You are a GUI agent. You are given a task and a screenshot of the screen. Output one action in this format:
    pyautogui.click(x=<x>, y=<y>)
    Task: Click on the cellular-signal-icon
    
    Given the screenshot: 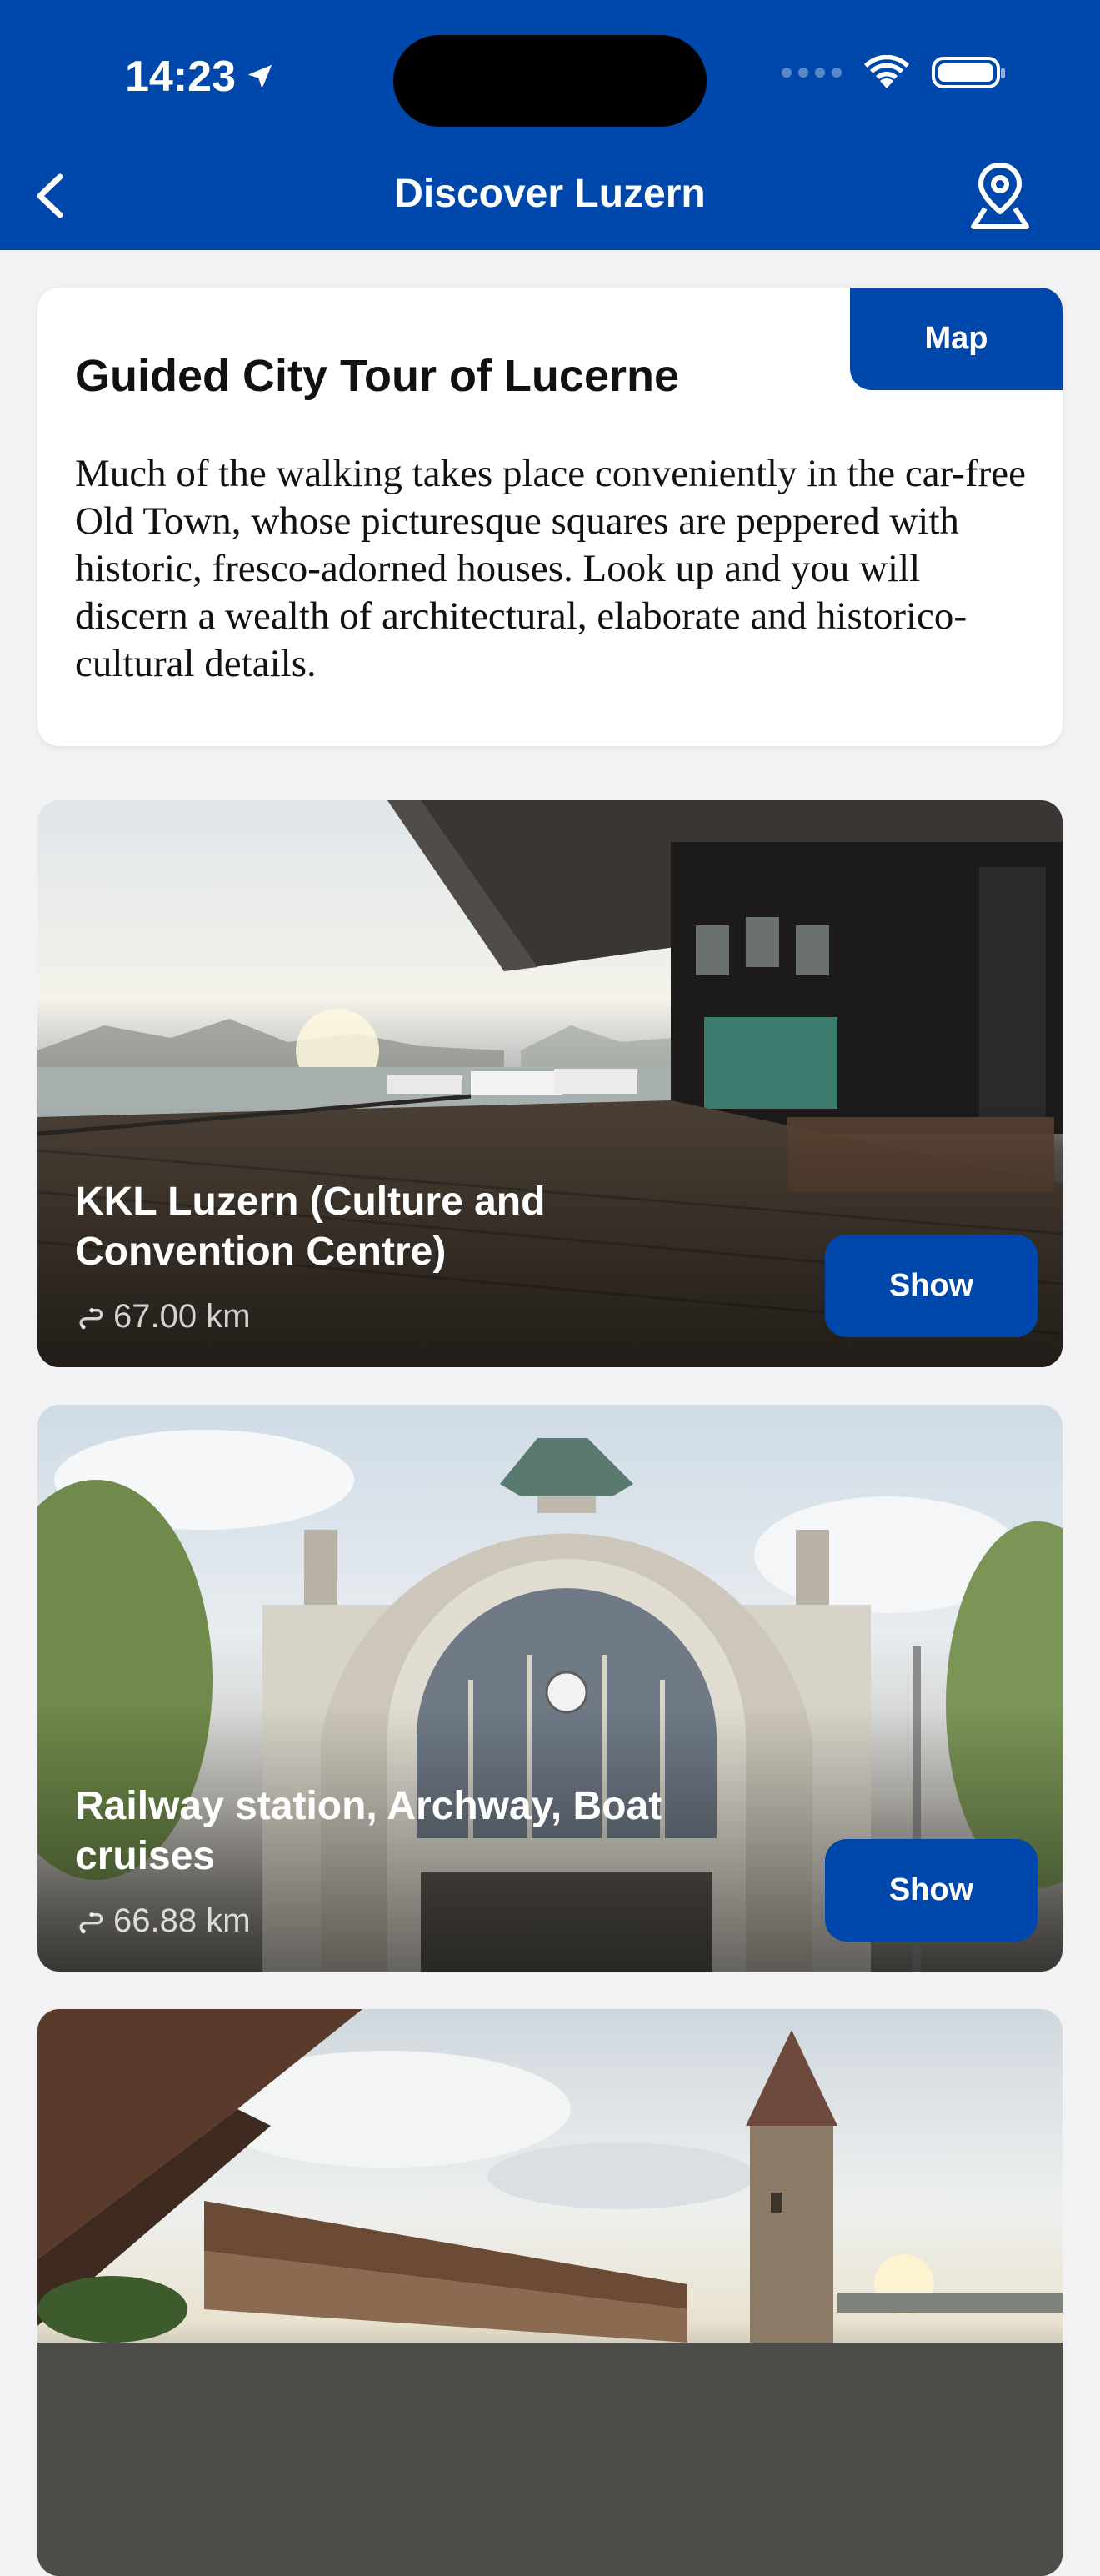 What is the action you would take?
    pyautogui.click(x=812, y=73)
    